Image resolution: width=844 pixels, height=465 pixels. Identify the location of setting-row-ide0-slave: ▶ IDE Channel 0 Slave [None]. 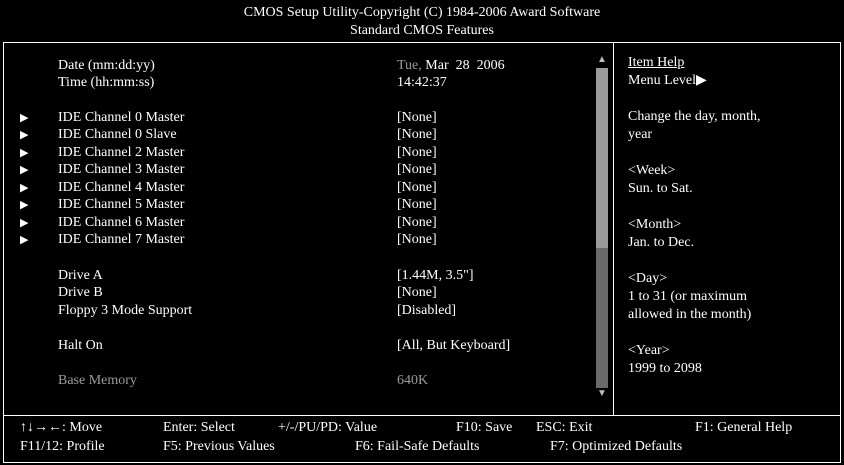
(315, 135).